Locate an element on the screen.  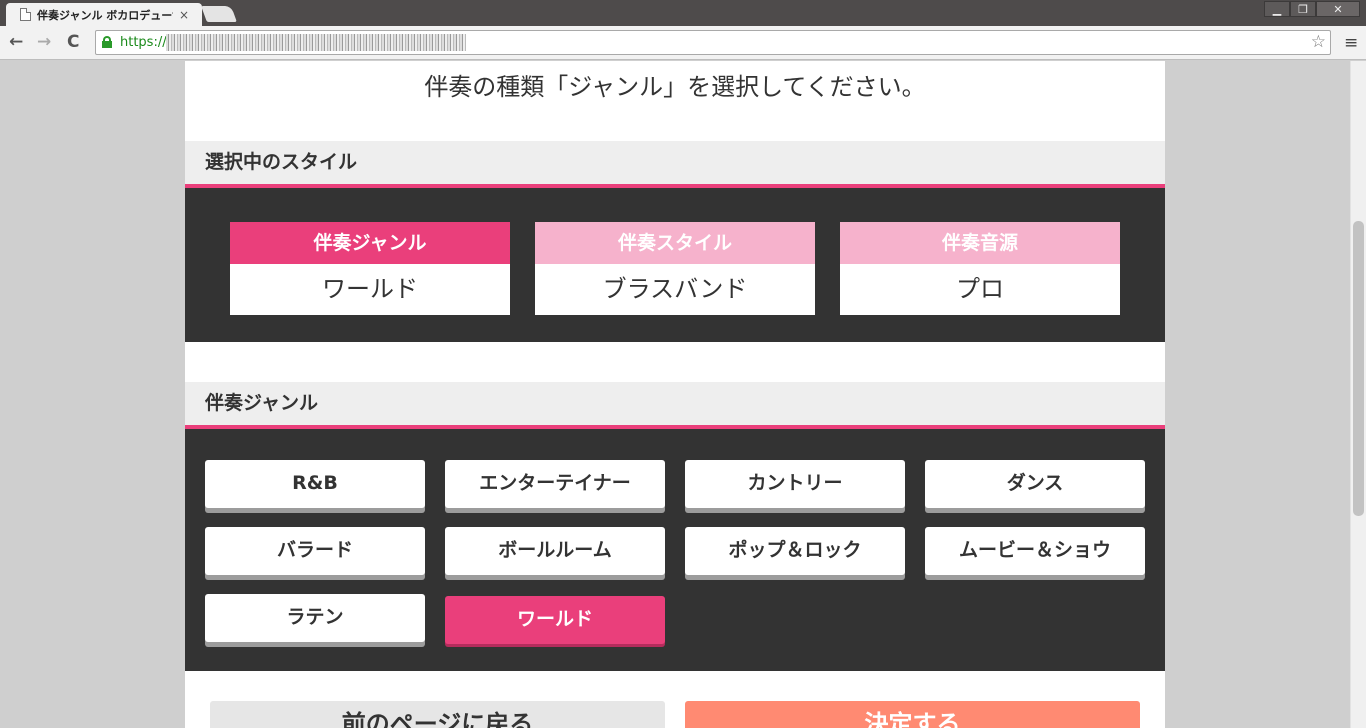
confirm-button: 決定する is located at coordinates (912, 714).